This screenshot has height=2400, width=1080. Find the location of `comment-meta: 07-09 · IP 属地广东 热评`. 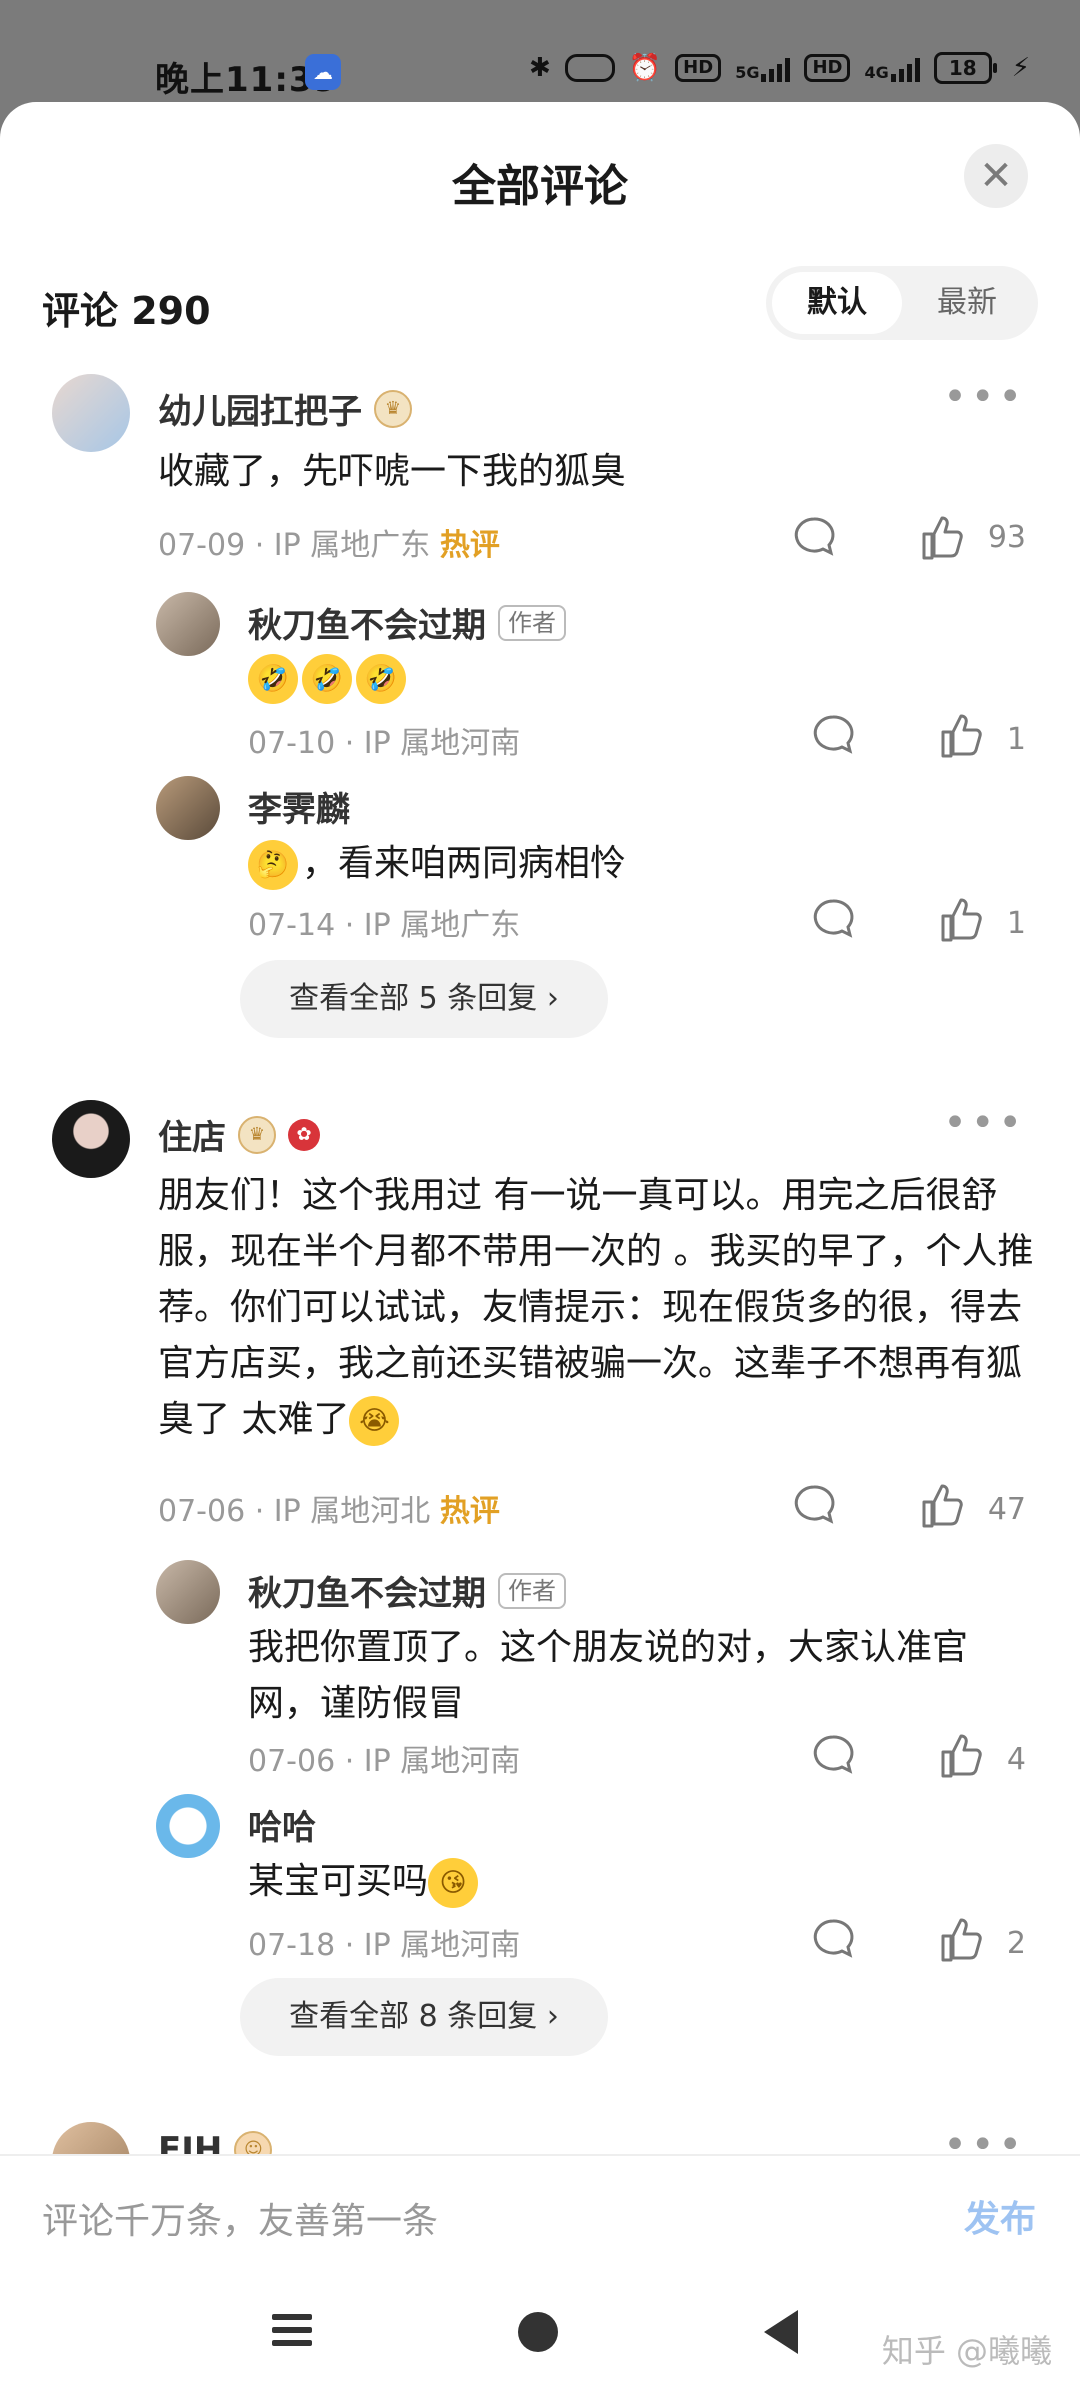

comment-meta: 07-09 · IP 属地广东 热评 is located at coordinates (329, 545).